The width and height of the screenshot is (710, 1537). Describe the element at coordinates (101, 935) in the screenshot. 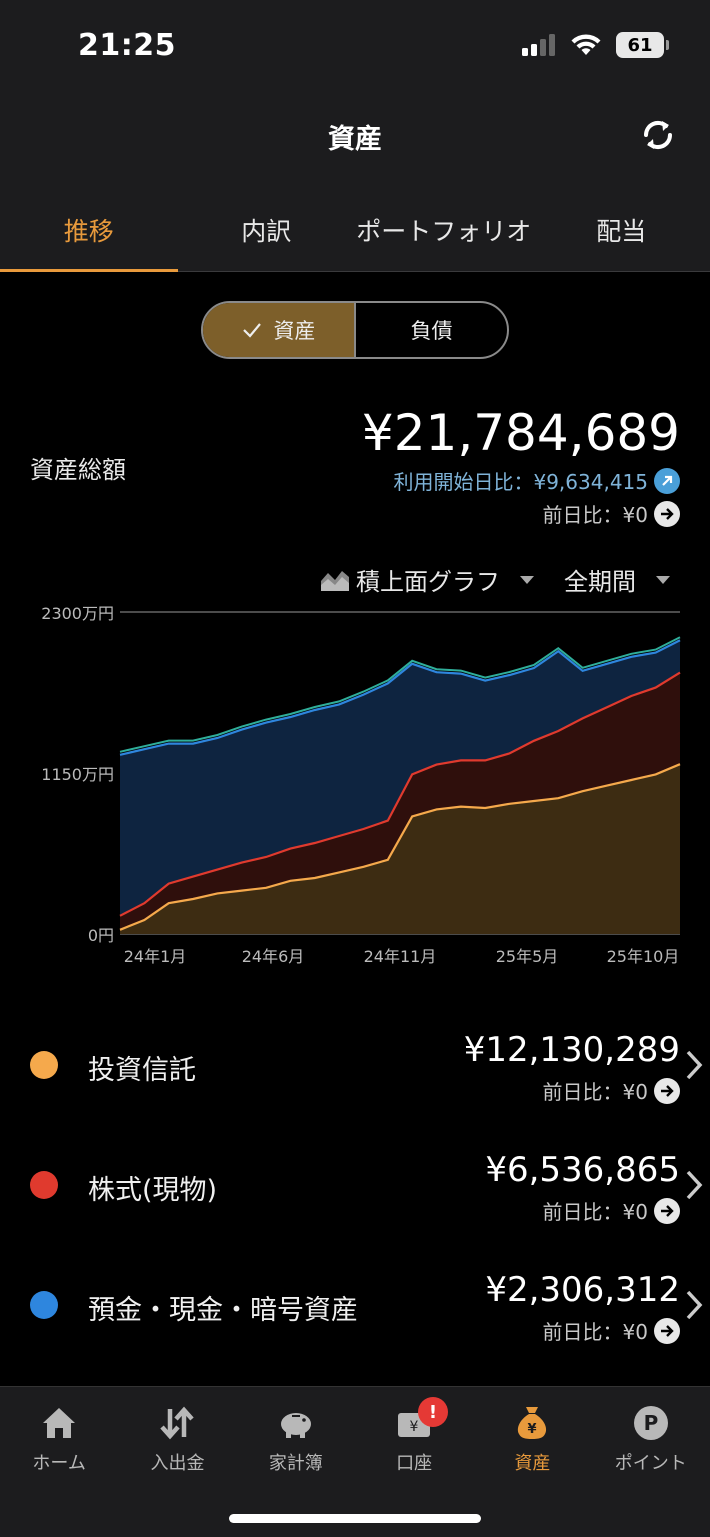

I see `y-tick-label: 0円` at that location.